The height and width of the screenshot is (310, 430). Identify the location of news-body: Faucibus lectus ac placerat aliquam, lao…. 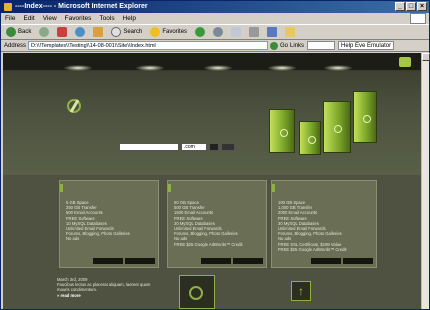
(104, 287).